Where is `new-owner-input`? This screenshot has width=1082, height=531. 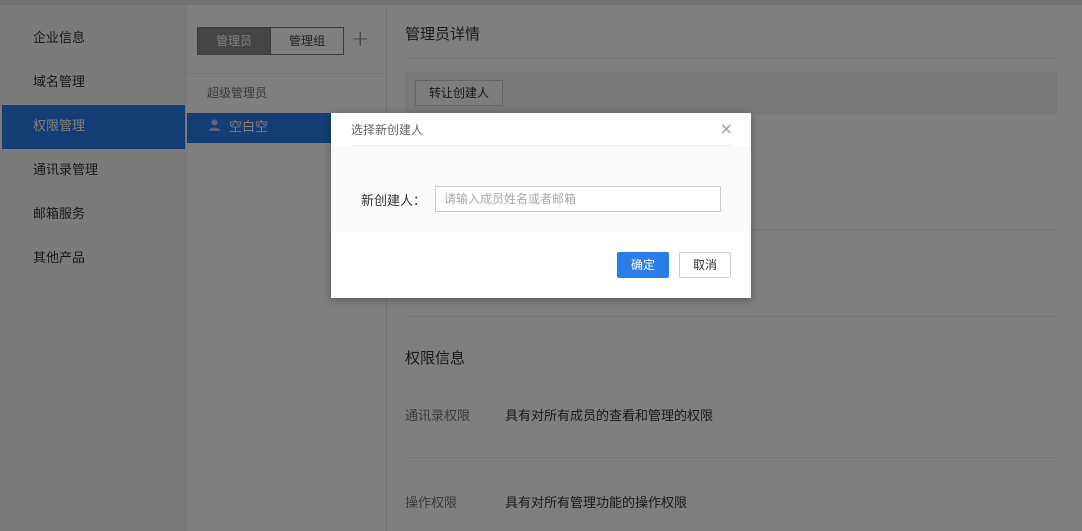 new-owner-input is located at coordinates (578, 199).